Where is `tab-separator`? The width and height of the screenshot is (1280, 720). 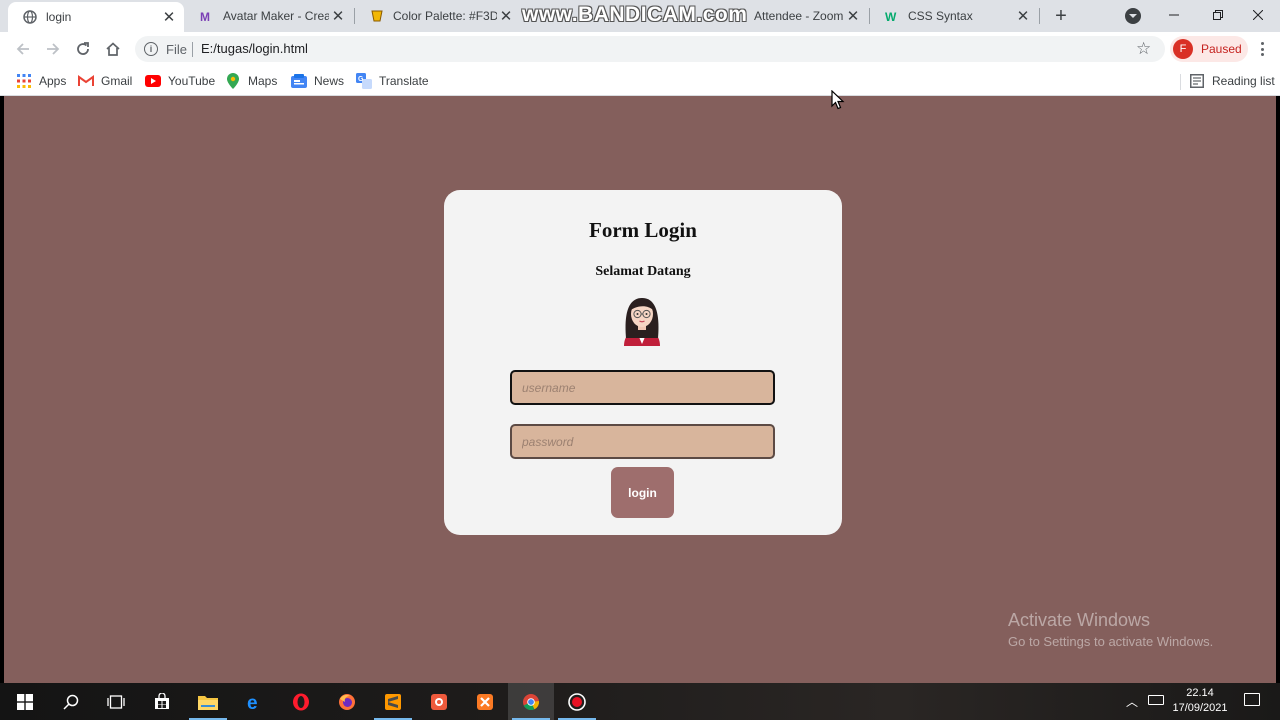 tab-separator is located at coordinates (1039, 16).